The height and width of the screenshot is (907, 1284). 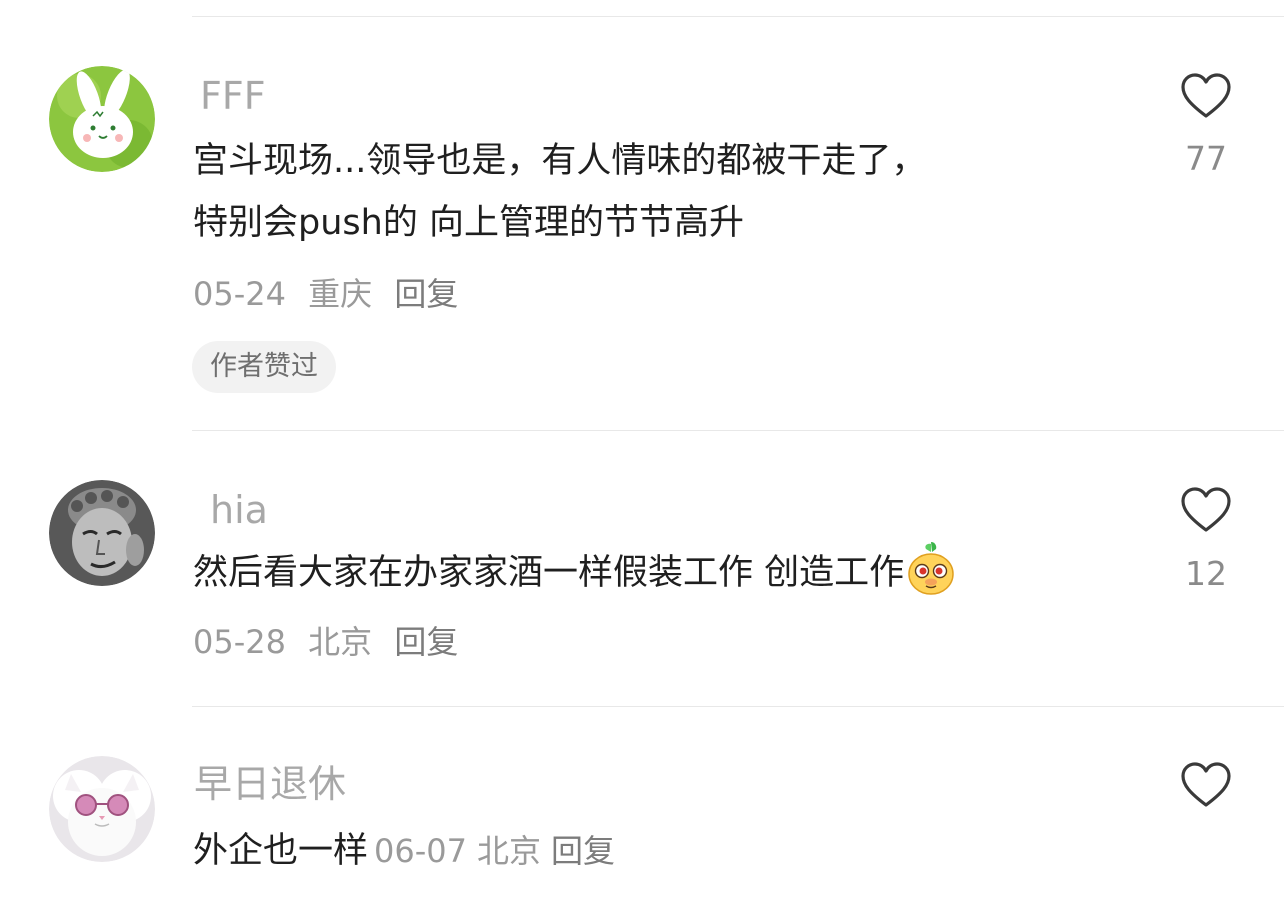 I want to click on username: FFF, so click(x=233, y=96).